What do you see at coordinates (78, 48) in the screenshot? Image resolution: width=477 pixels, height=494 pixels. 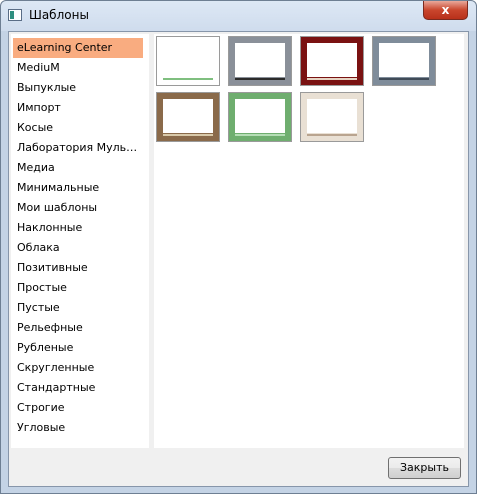 I see `sidebar-item: eLearning Center` at bounding box center [78, 48].